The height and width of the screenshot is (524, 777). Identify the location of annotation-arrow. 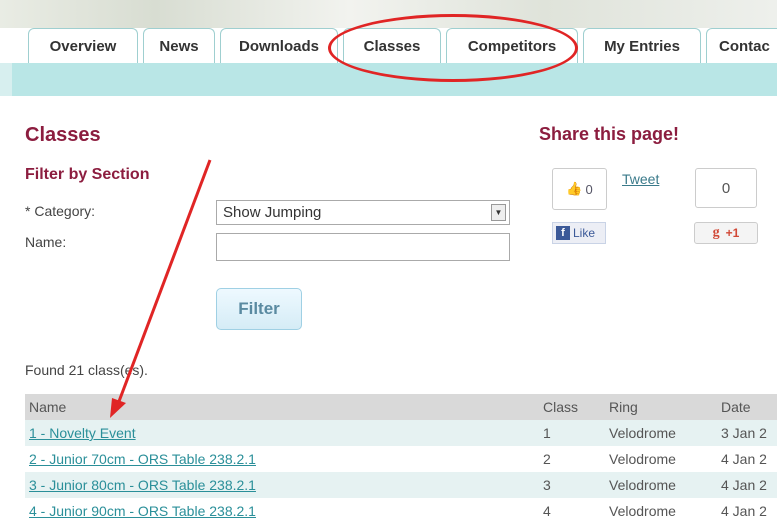
(161, 288).